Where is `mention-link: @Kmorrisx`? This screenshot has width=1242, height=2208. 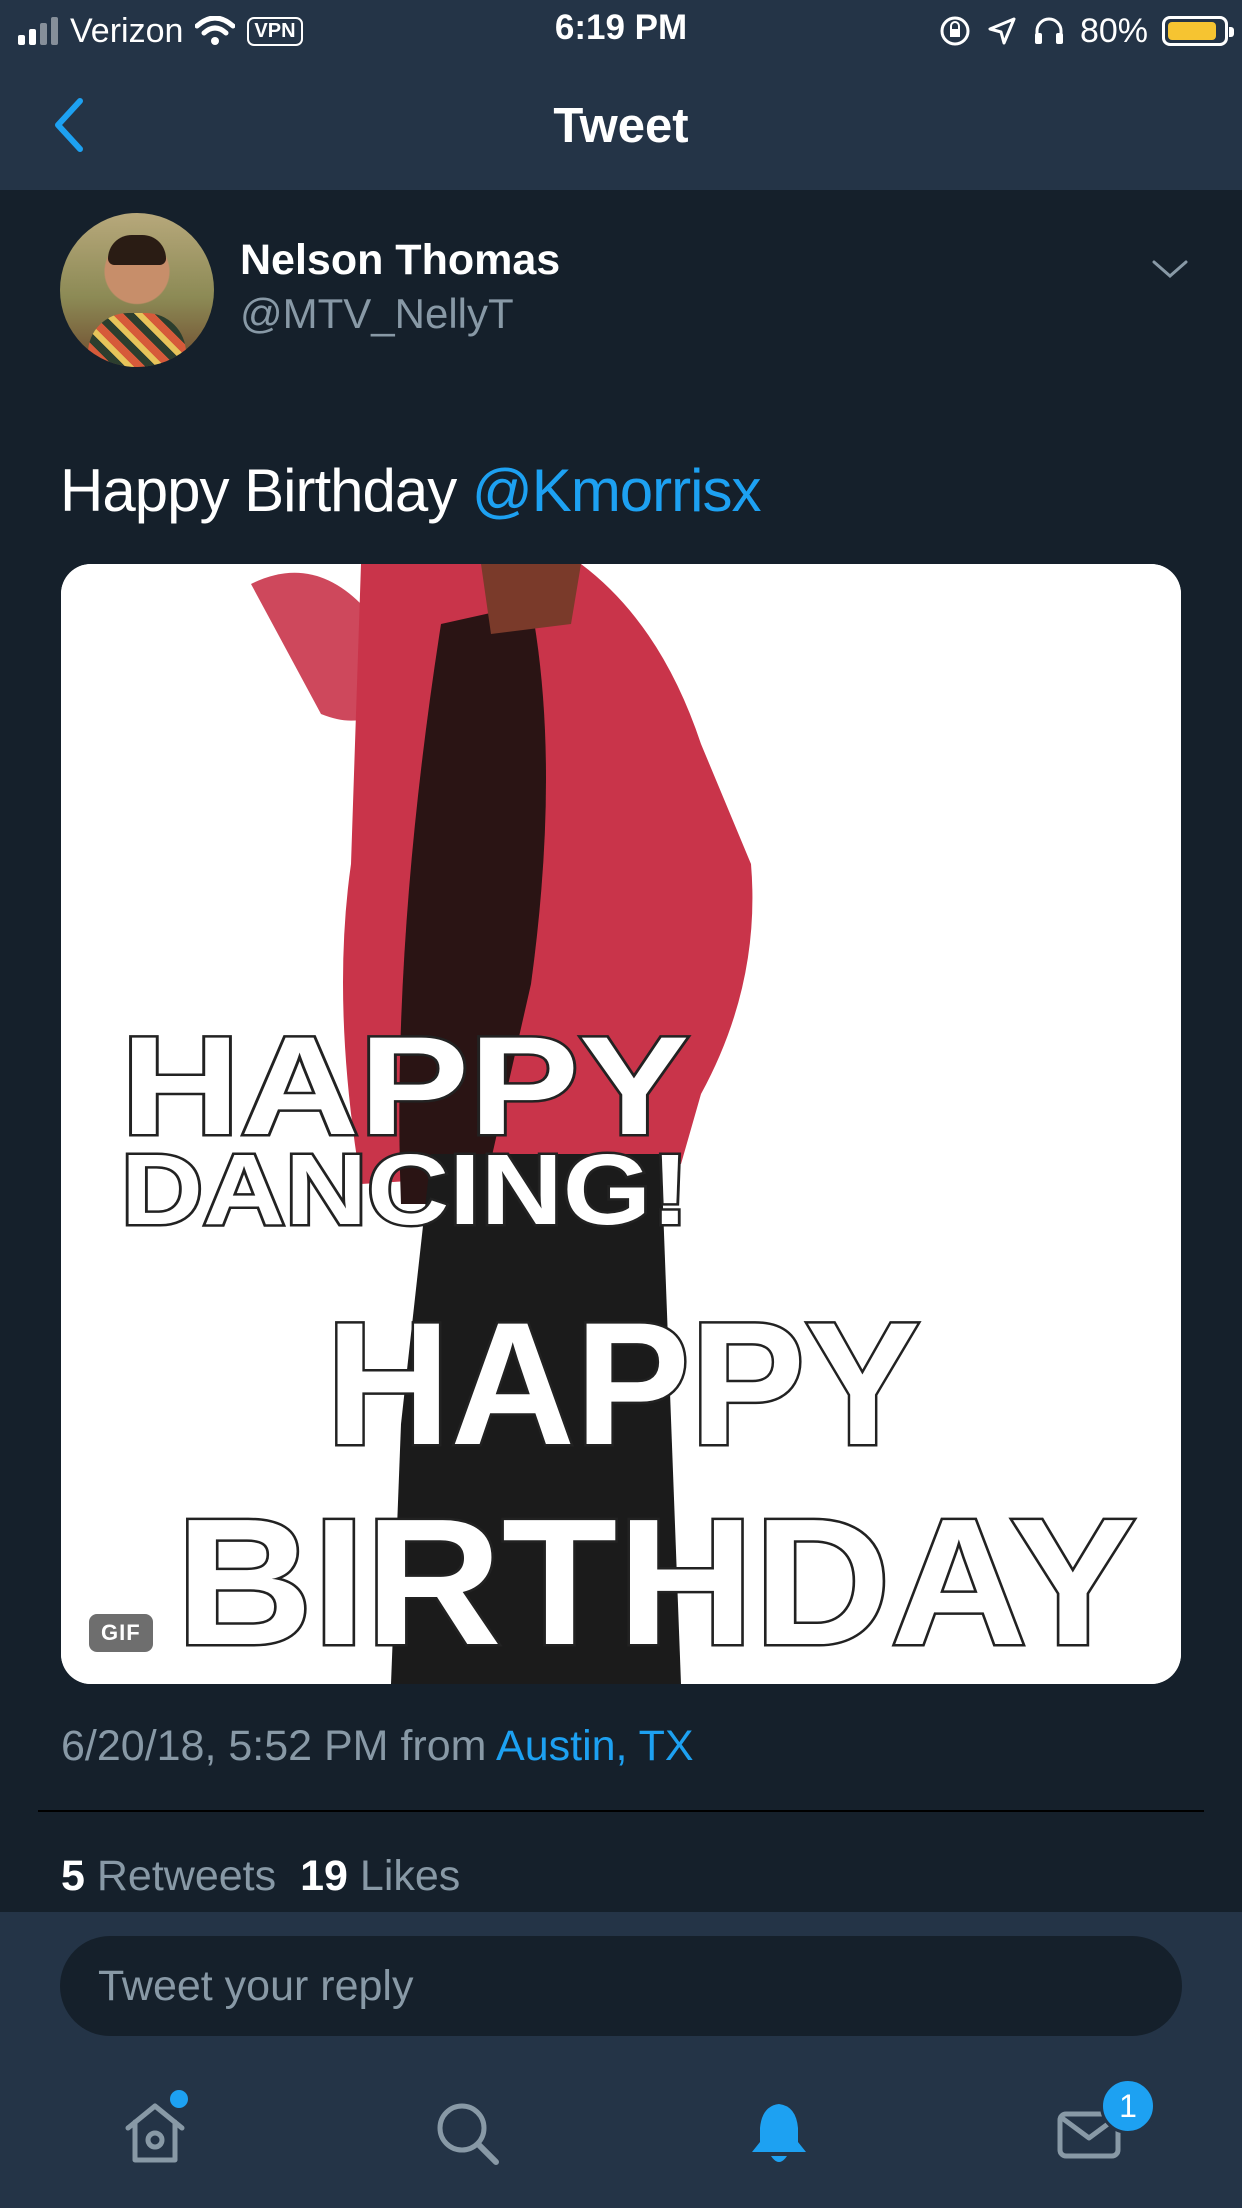
mention-link: @Kmorrisx is located at coordinates (617, 490).